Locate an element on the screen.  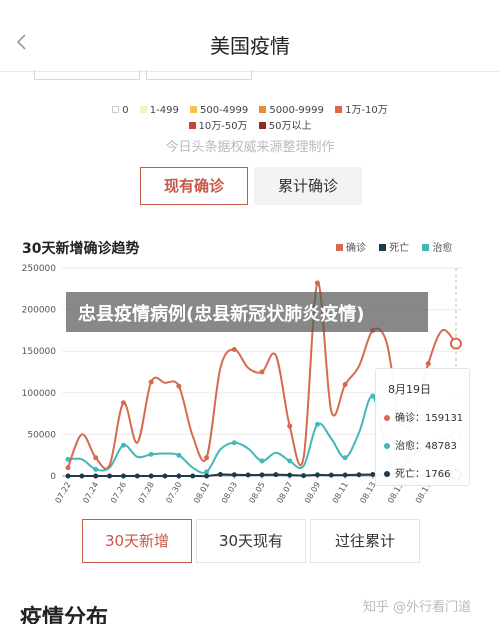
tooltip-confirmed: 确诊：159131 is located at coordinates (423, 416).